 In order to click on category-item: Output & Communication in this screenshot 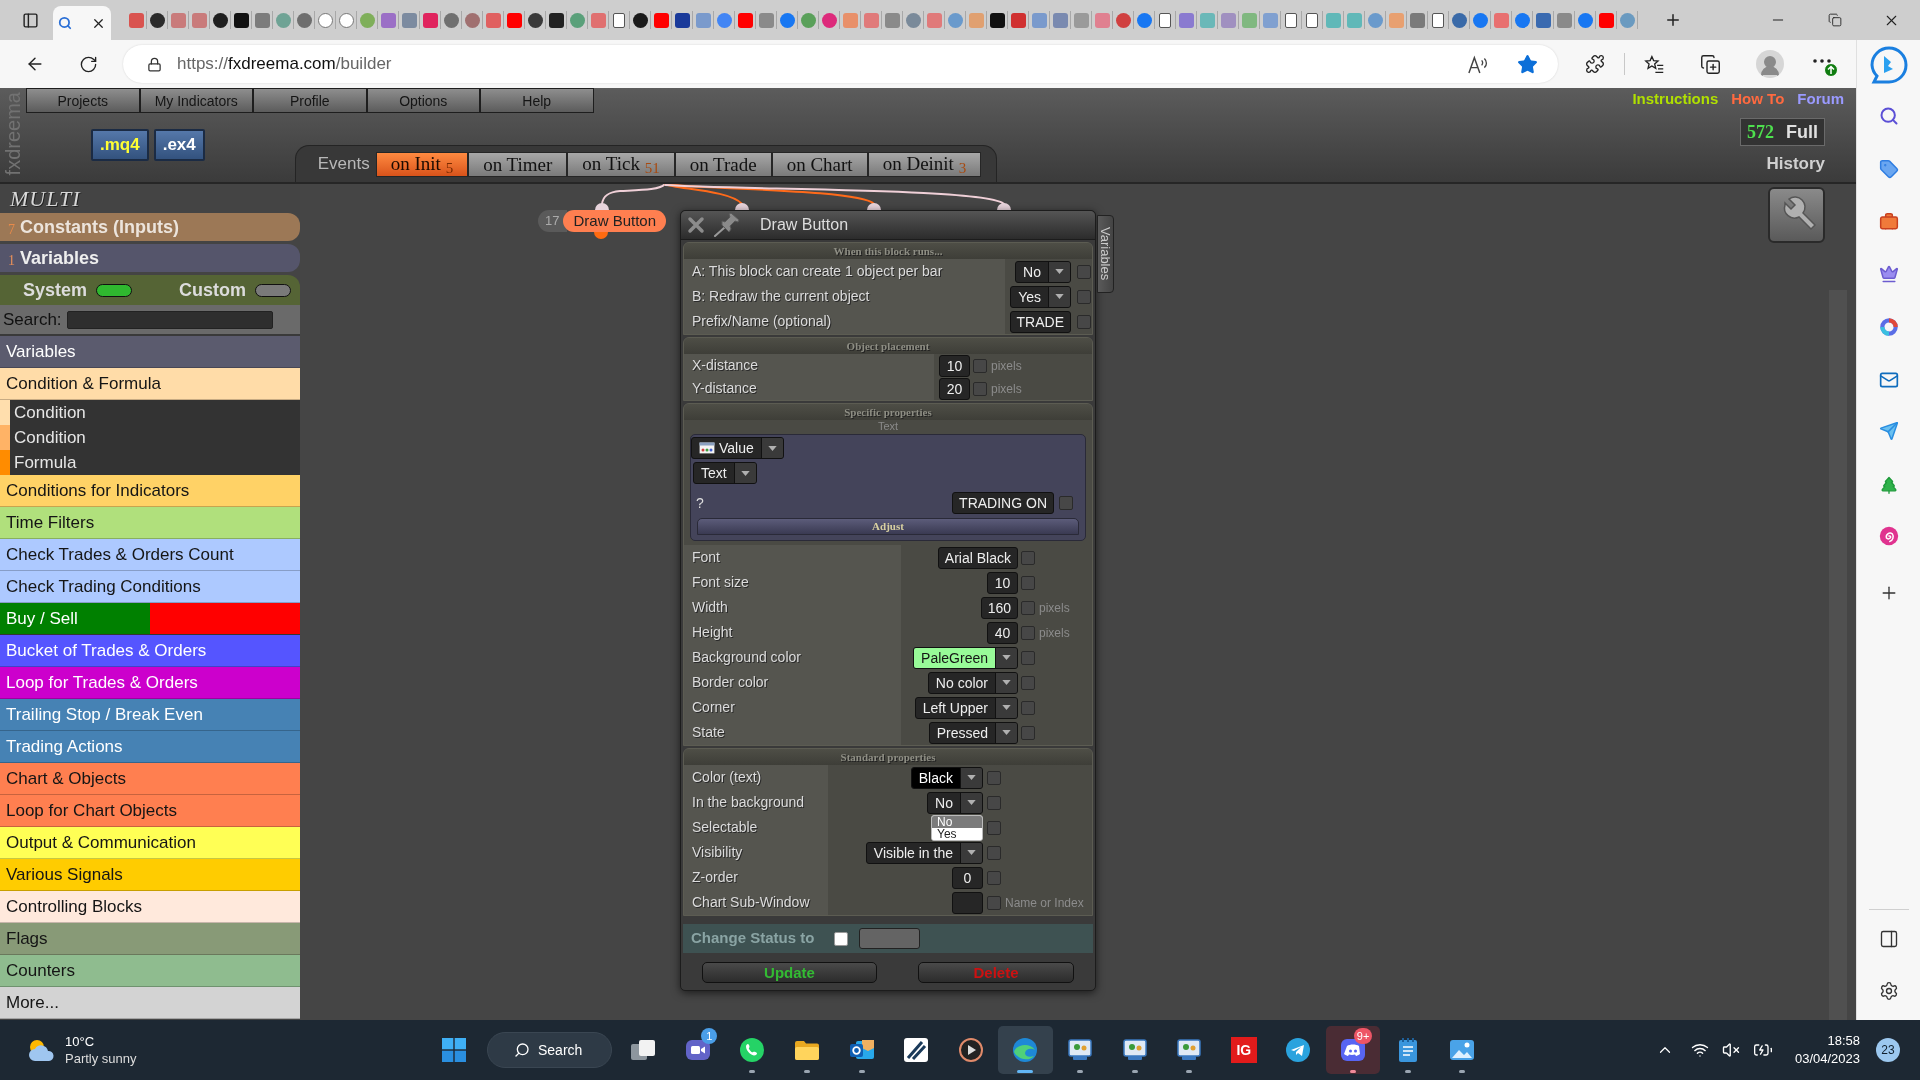, I will do `click(150, 843)`.